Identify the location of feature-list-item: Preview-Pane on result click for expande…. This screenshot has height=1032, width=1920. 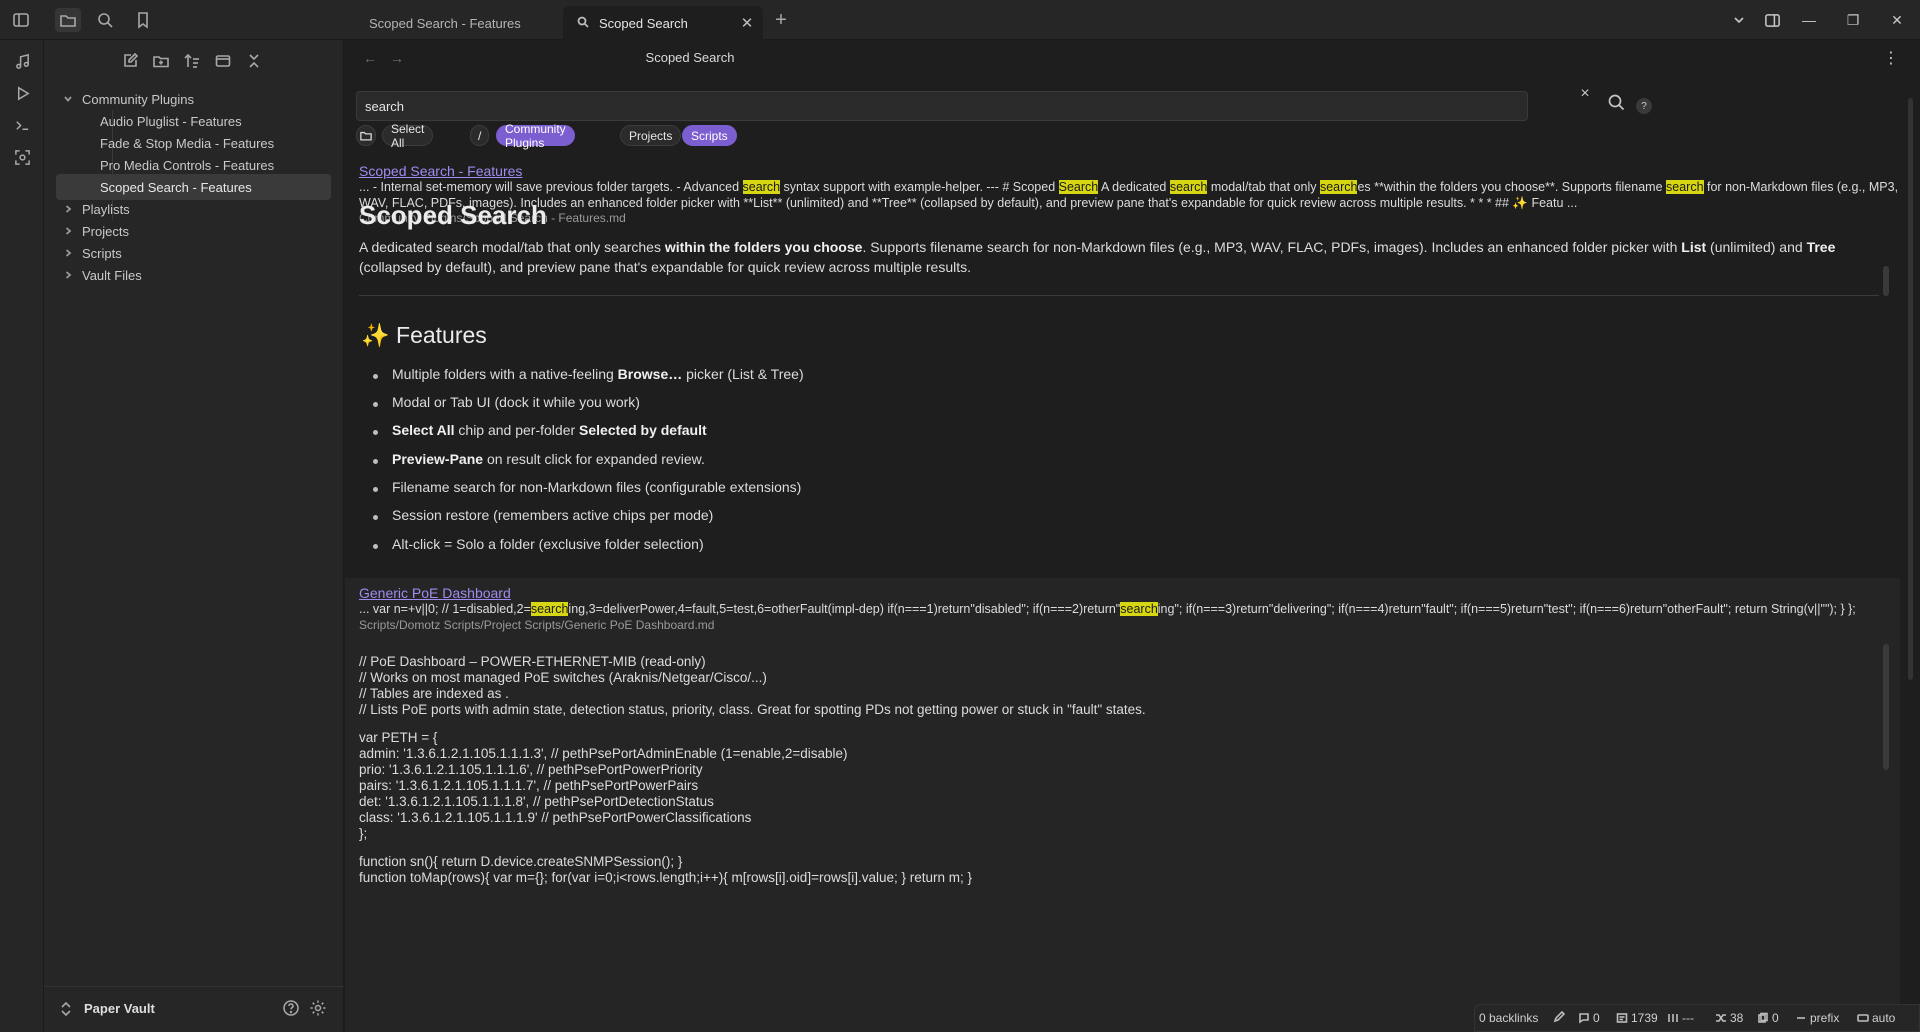
(548, 459).